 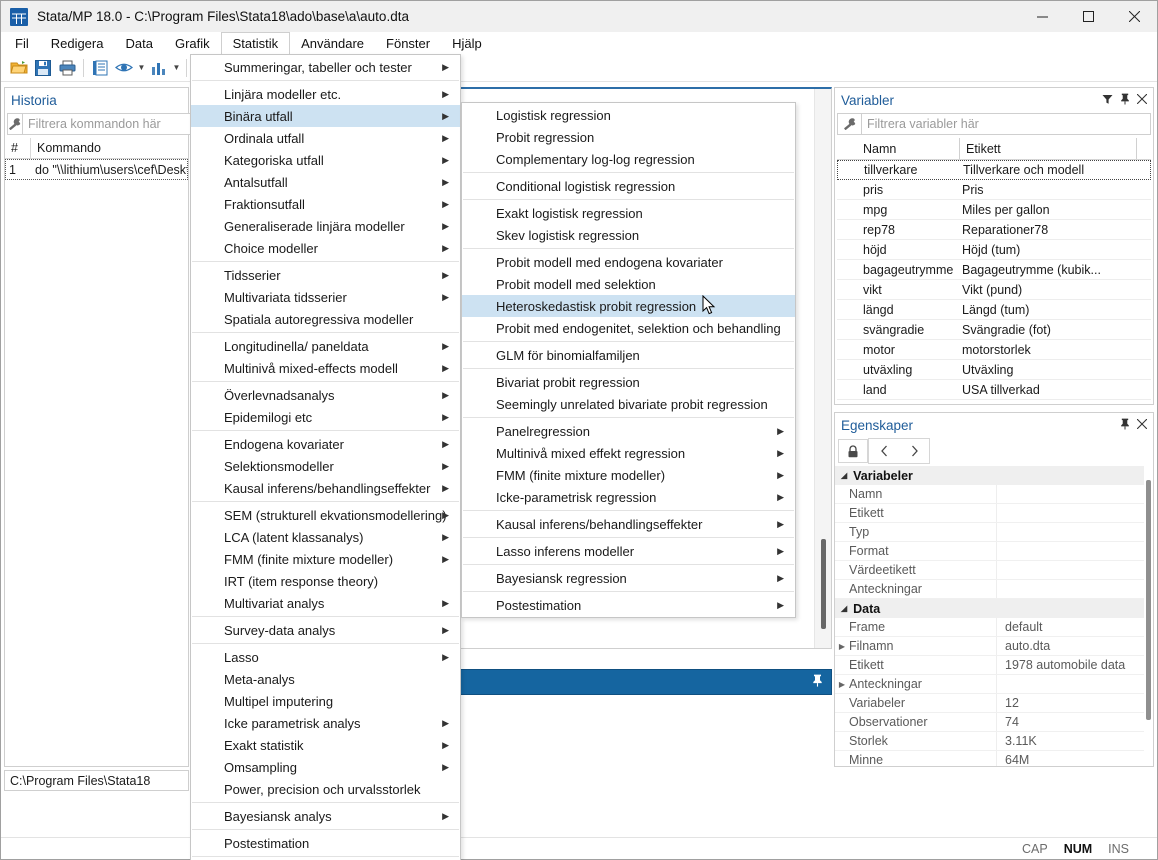 I want to click on property-row: ▶ Anteckningar, so click(x=994, y=684).